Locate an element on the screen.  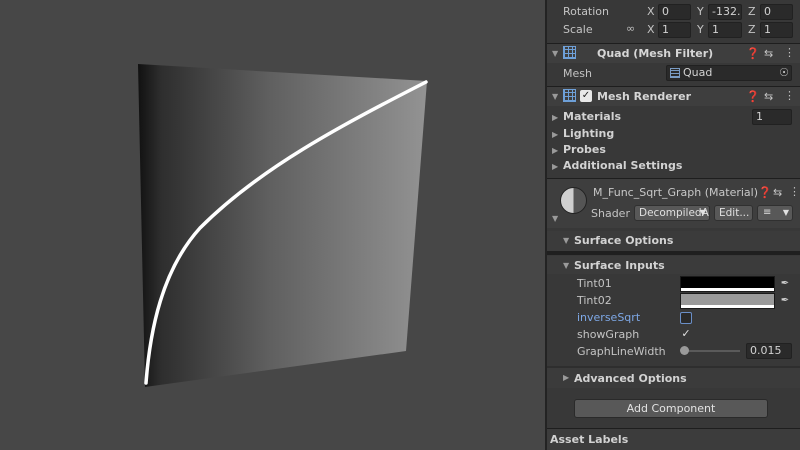
section-separator is located at coordinates (673, 253).